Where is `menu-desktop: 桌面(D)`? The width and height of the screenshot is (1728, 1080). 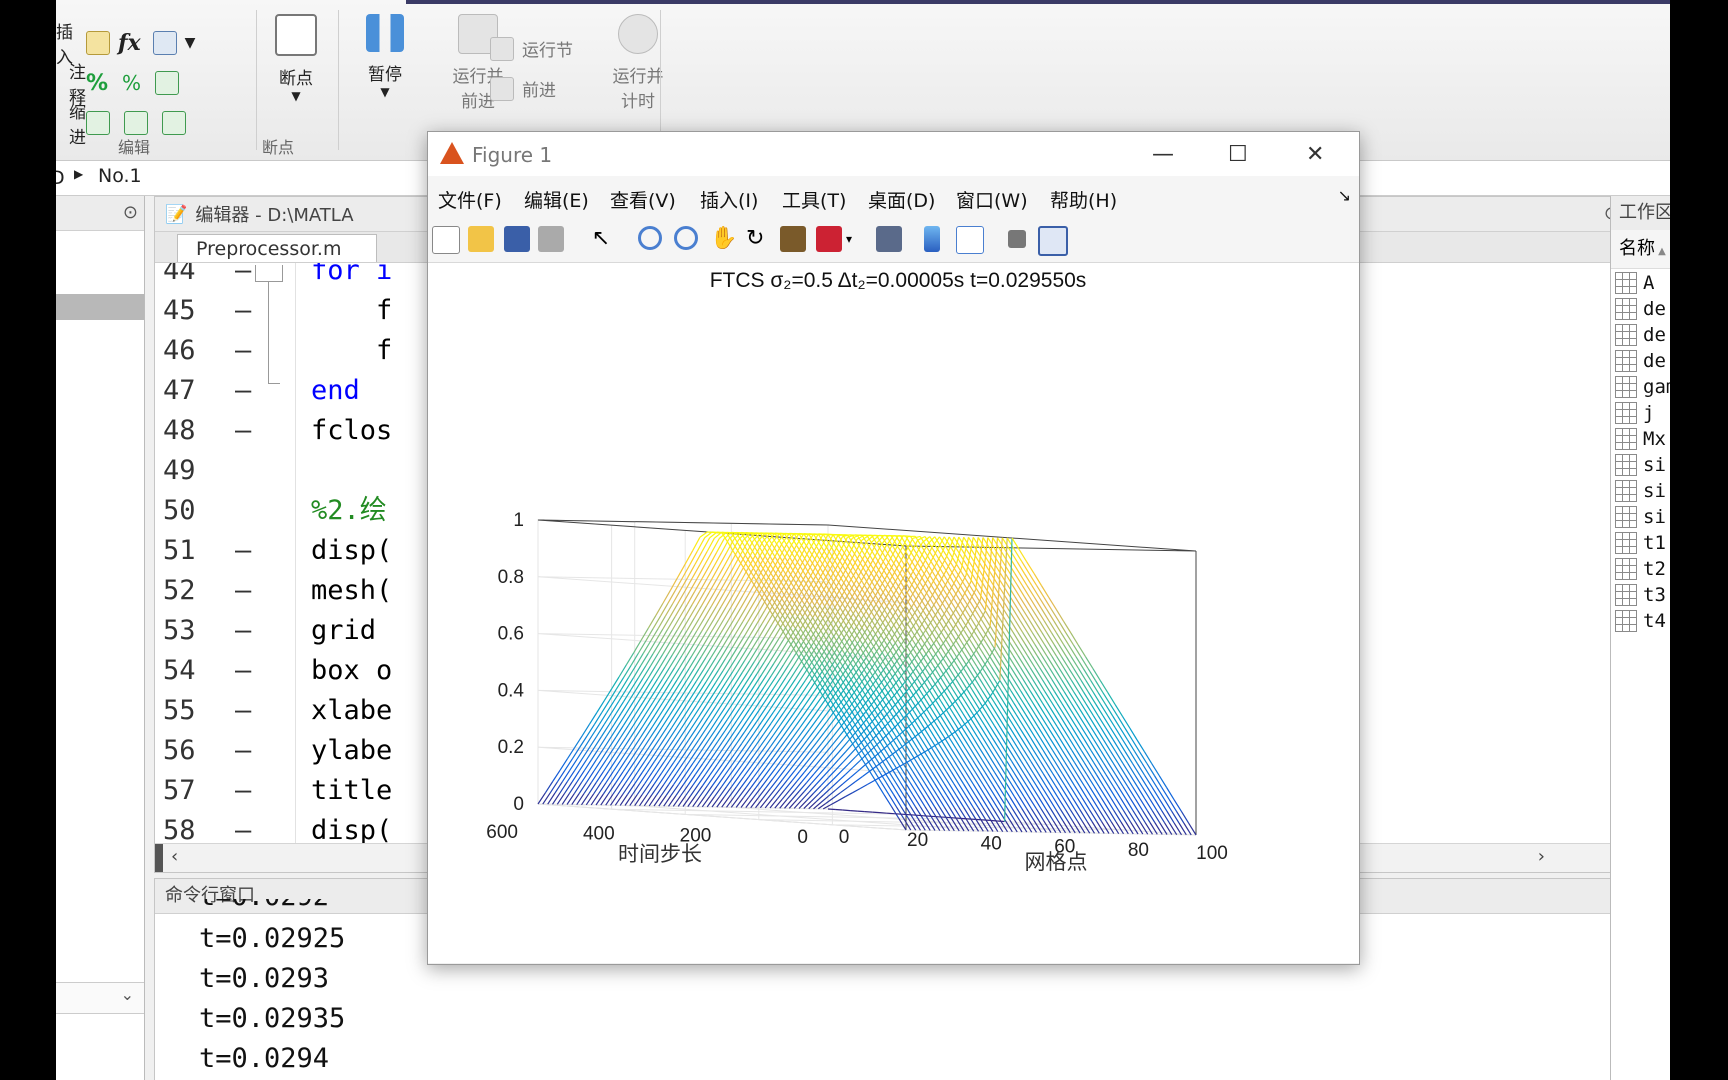 menu-desktop: 桌面(D) is located at coordinates (901, 199).